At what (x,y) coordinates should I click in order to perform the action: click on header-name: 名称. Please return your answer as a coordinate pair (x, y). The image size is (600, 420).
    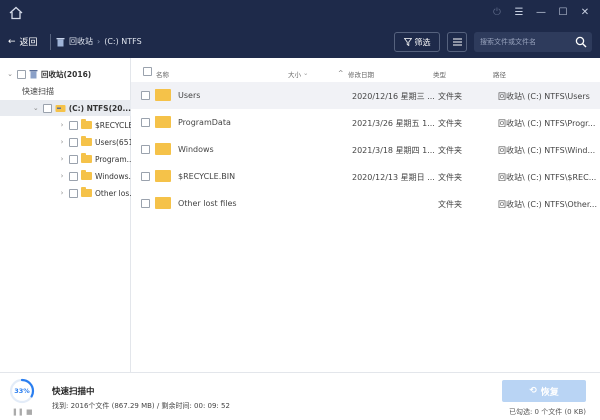
    Looking at the image, I should click on (162, 74).